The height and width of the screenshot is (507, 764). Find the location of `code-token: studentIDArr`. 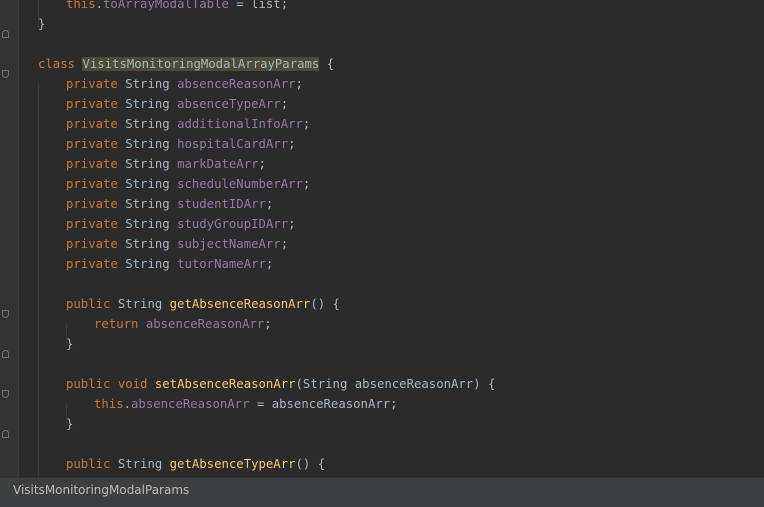

code-token: studentIDArr is located at coordinates (221, 204).